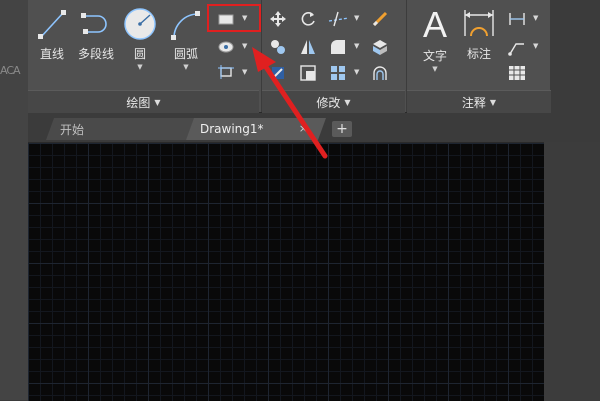 The height and width of the screenshot is (401, 600). What do you see at coordinates (516, 49) in the screenshot?
I see `leader-icon` at bounding box center [516, 49].